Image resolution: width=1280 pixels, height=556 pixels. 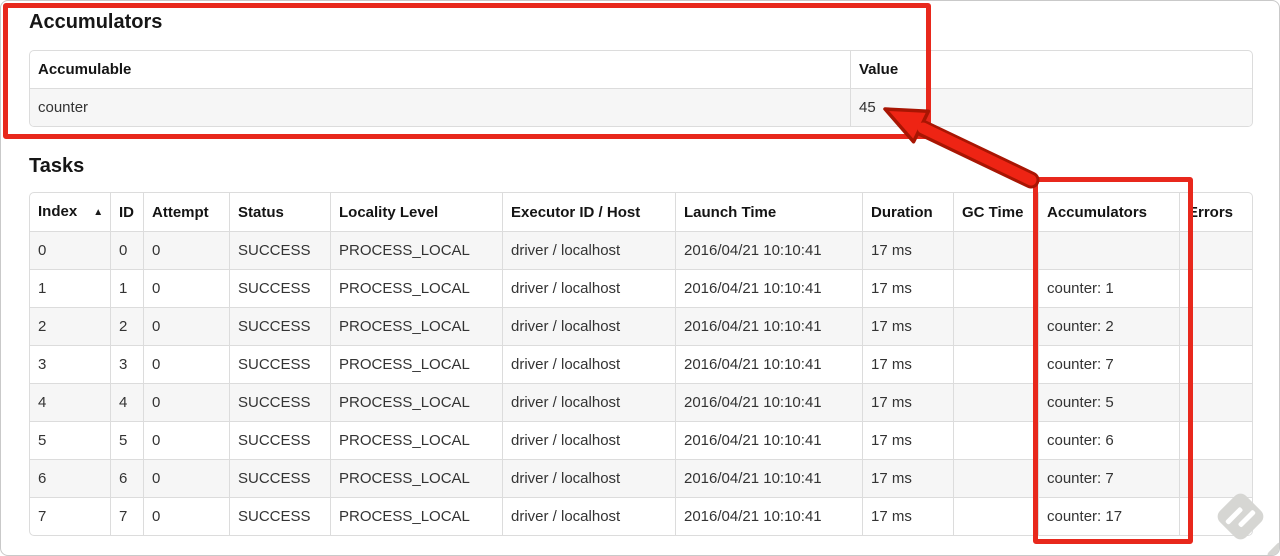 What do you see at coordinates (57, 166) in the screenshot?
I see `tasks-section-title: Tasks` at bounding box center [57, 166].